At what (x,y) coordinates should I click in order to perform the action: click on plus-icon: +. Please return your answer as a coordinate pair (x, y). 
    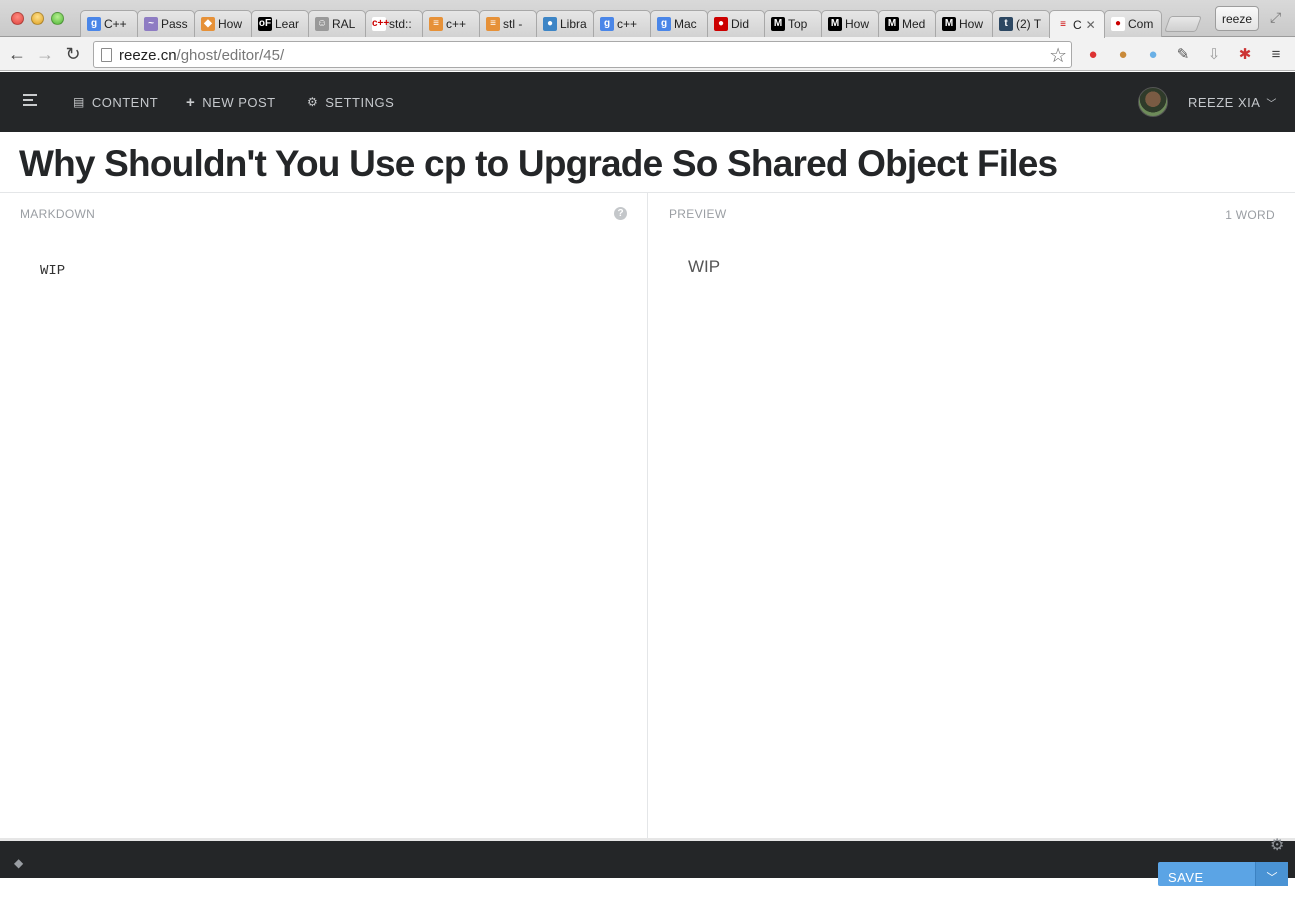
    Looking at the image, I should click on (191, 102).